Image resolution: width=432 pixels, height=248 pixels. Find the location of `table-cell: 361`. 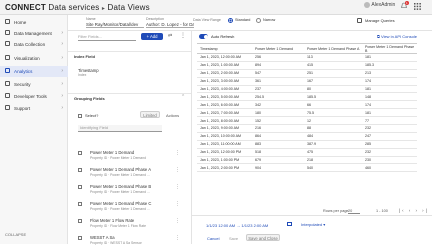

table-cell: 361 is located at coordinates (278, 81).